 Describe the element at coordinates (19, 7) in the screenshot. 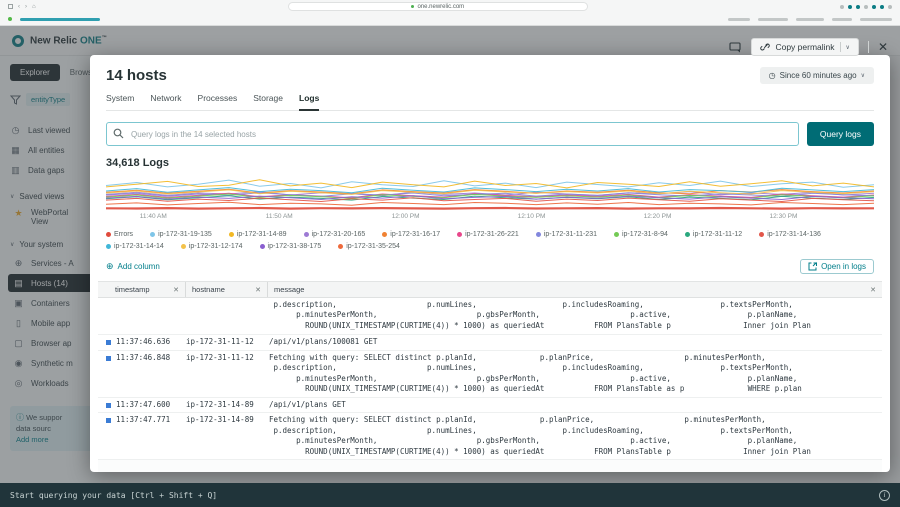

I see `back-icon: ‹` at that location.